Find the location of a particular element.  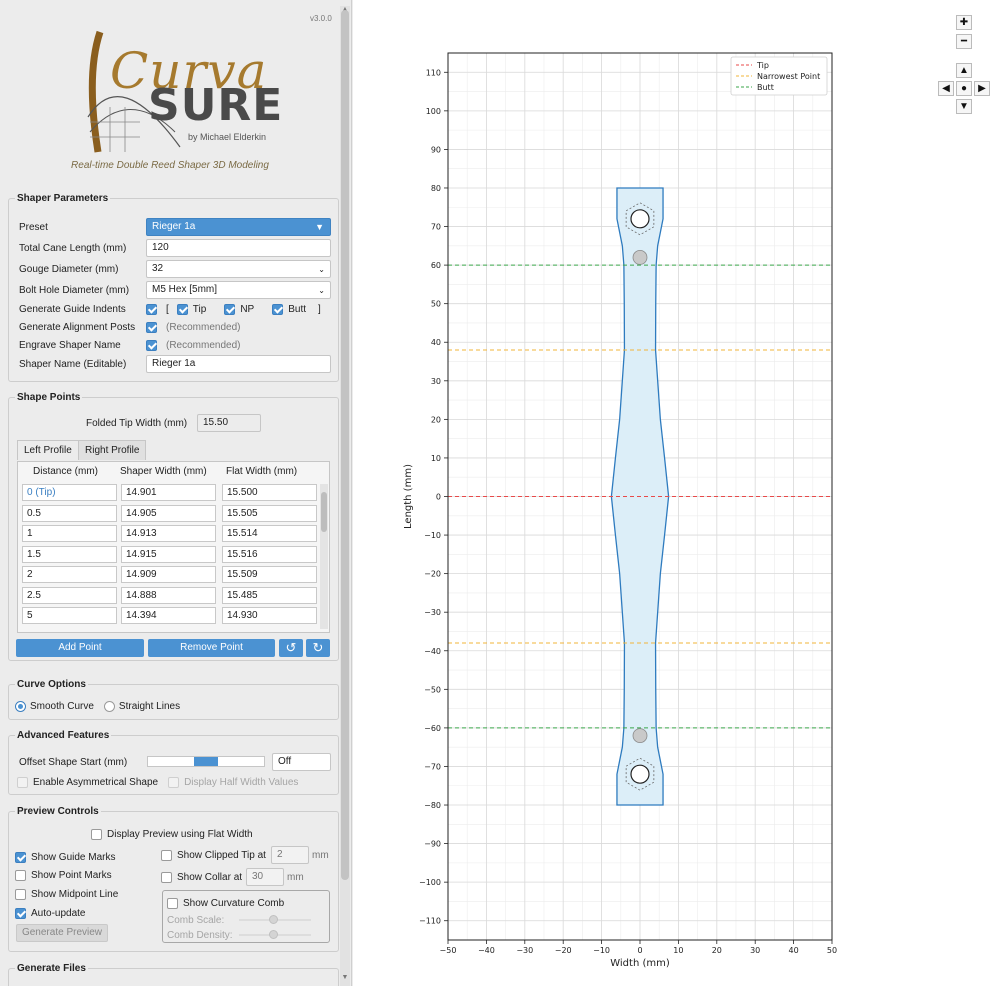

table-cell: 14.909 is located at coordinates (168, 574).